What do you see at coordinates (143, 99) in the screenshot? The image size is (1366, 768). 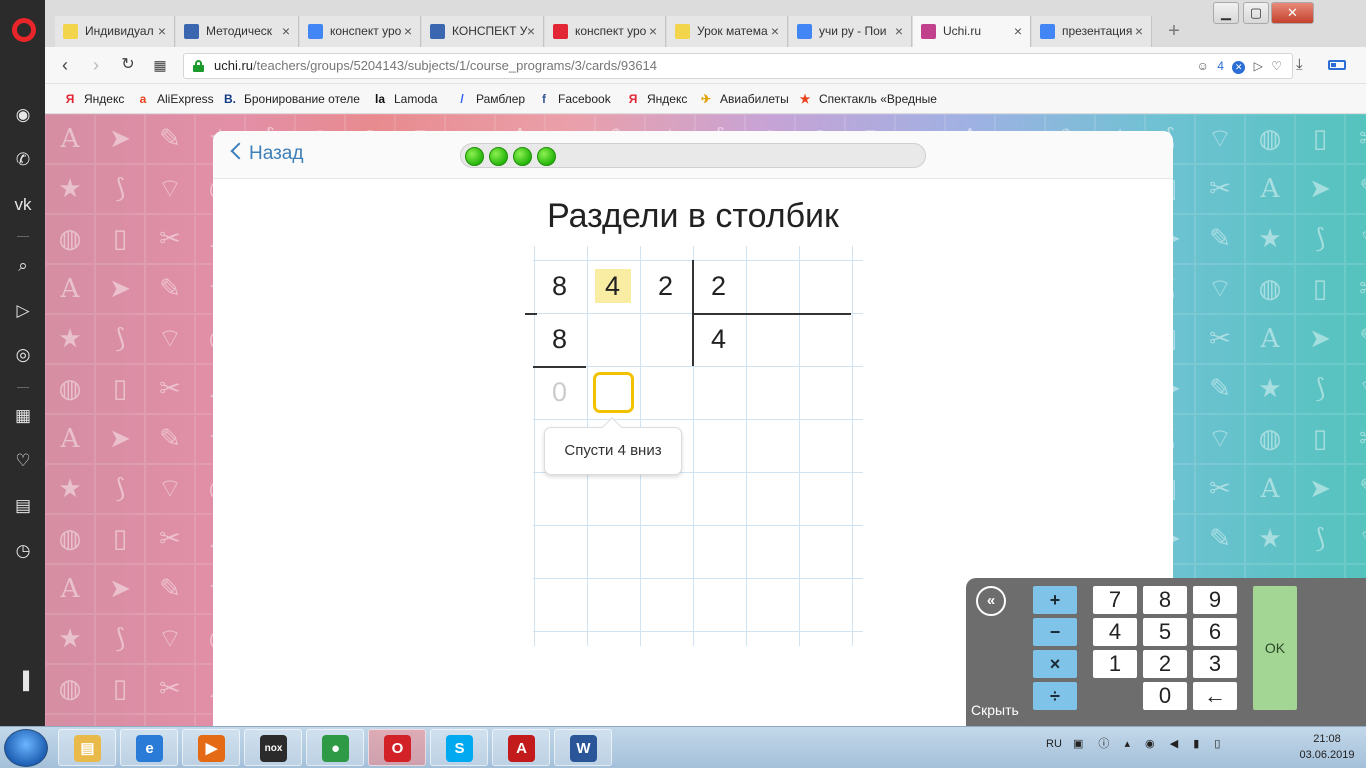 I see `aliexpress-icon: a` at bounding box center [143, 99].